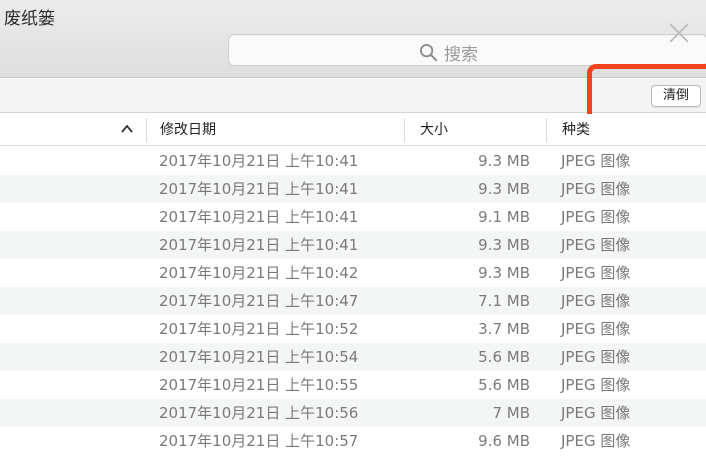 The image size is (706, 464). I want to click on search-field: 搜索, so click(467, 50).